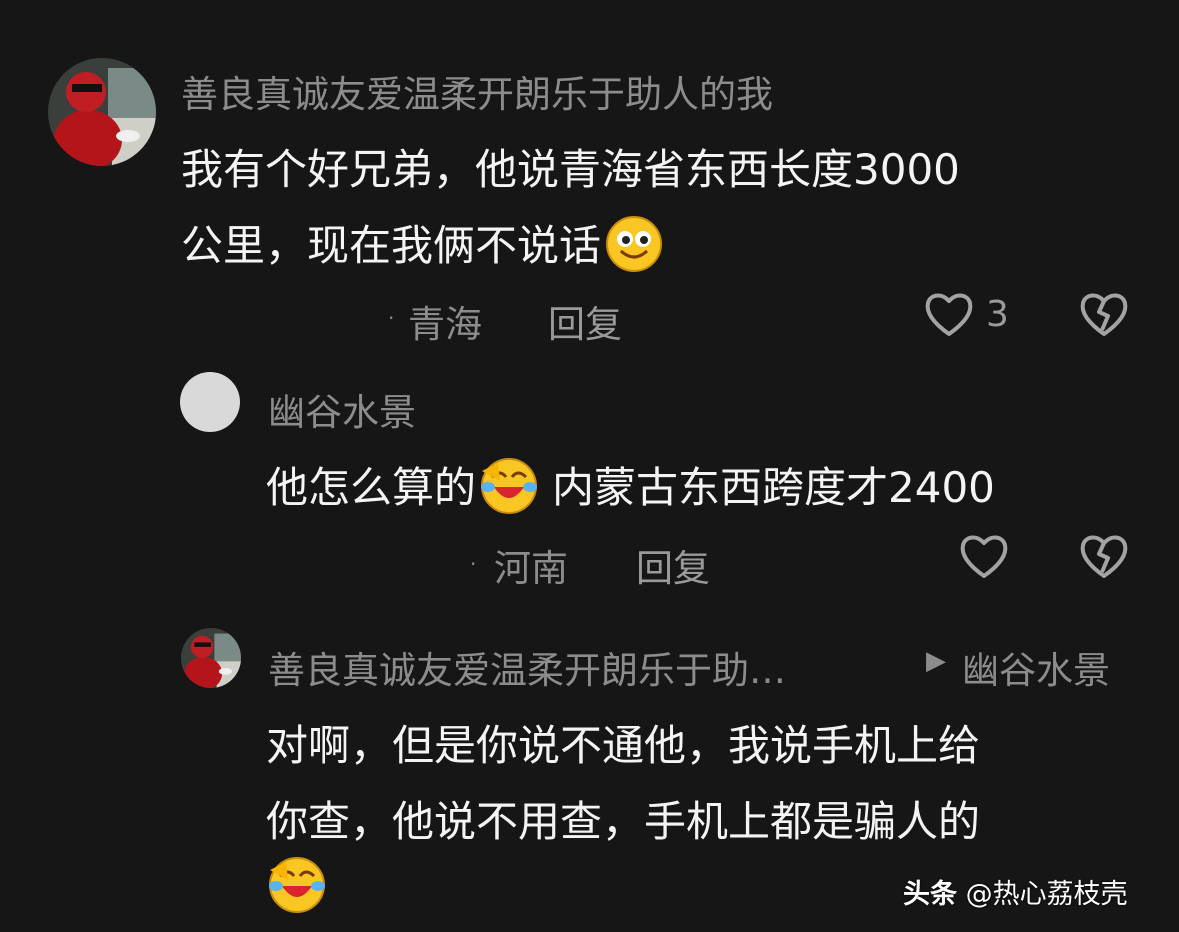 The image size is (1179, 932). Describe the element at coordinates (623, 821) in the screenshot. I see `reply-text-line: 你查，他说不用查，手机上都是骗人的` at that location.